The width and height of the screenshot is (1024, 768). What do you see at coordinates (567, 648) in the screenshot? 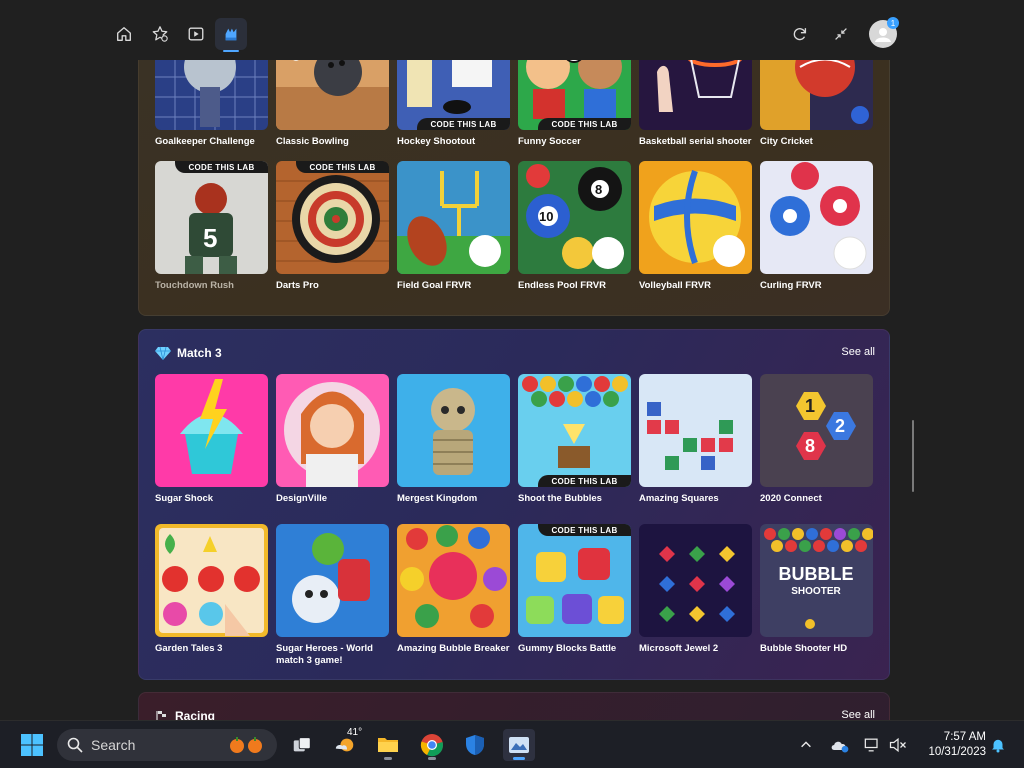
I see `game-title: Gummy Blocks Battle` at bounding box center [567, 648].